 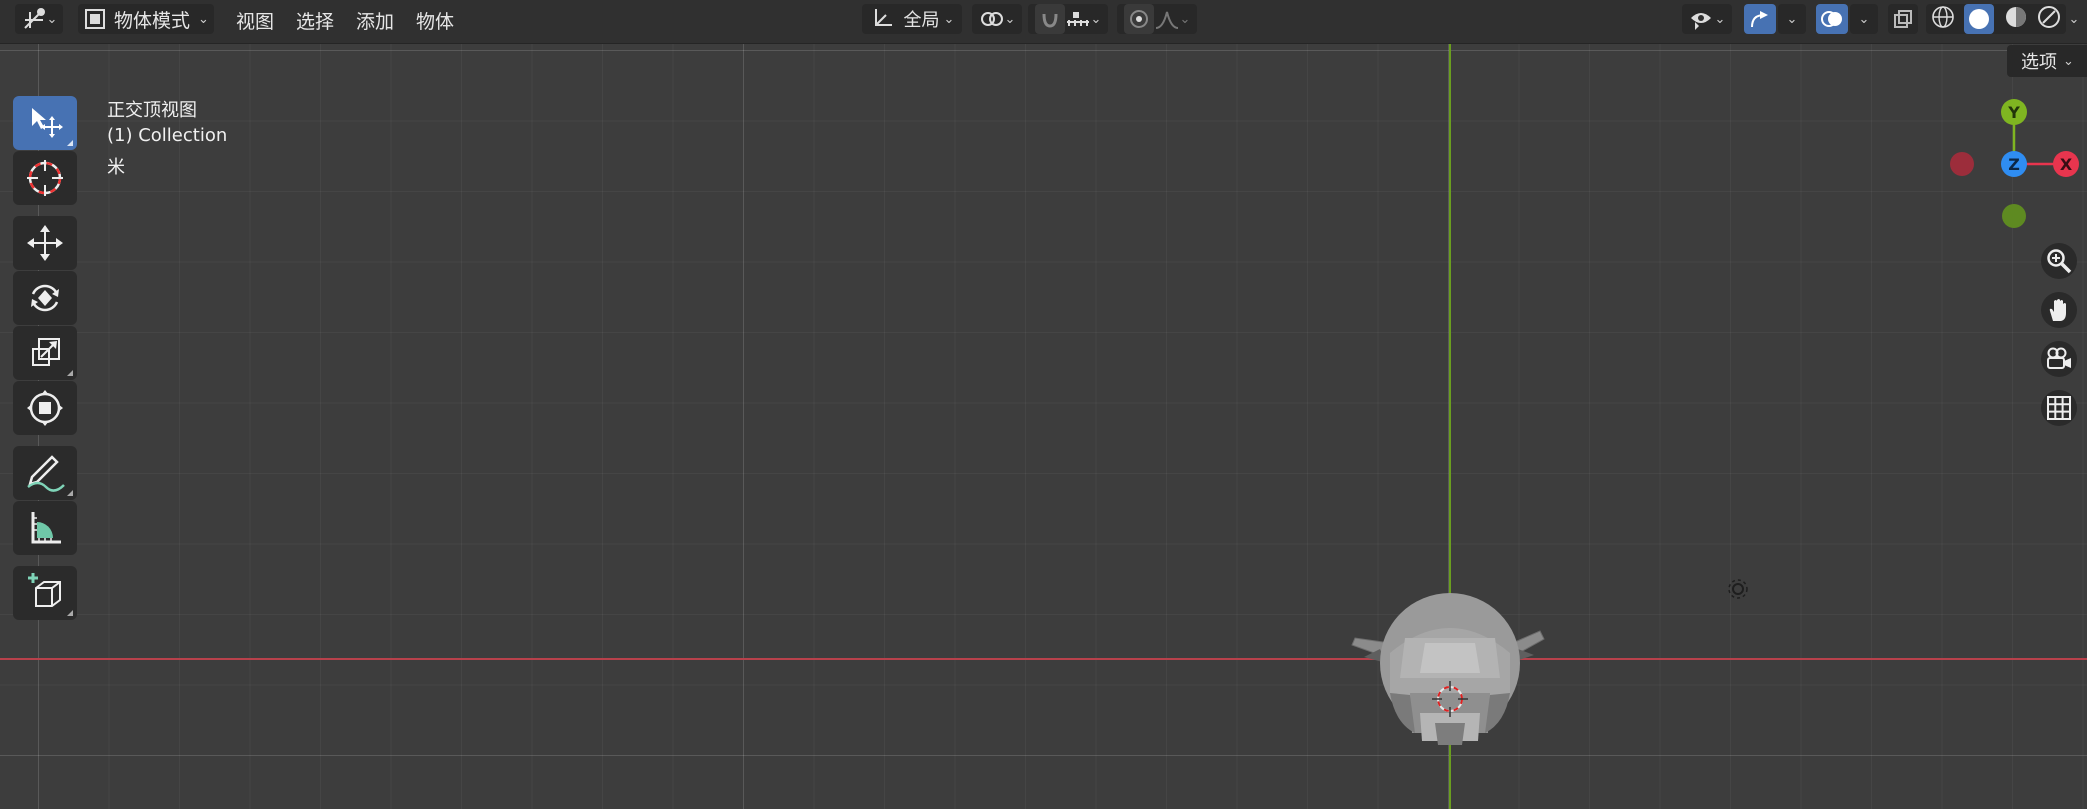 What do you see at coordinates (1078, 19) in the screenshot?
I see `snap-increment-icon` at bounding box center [1078, 19].